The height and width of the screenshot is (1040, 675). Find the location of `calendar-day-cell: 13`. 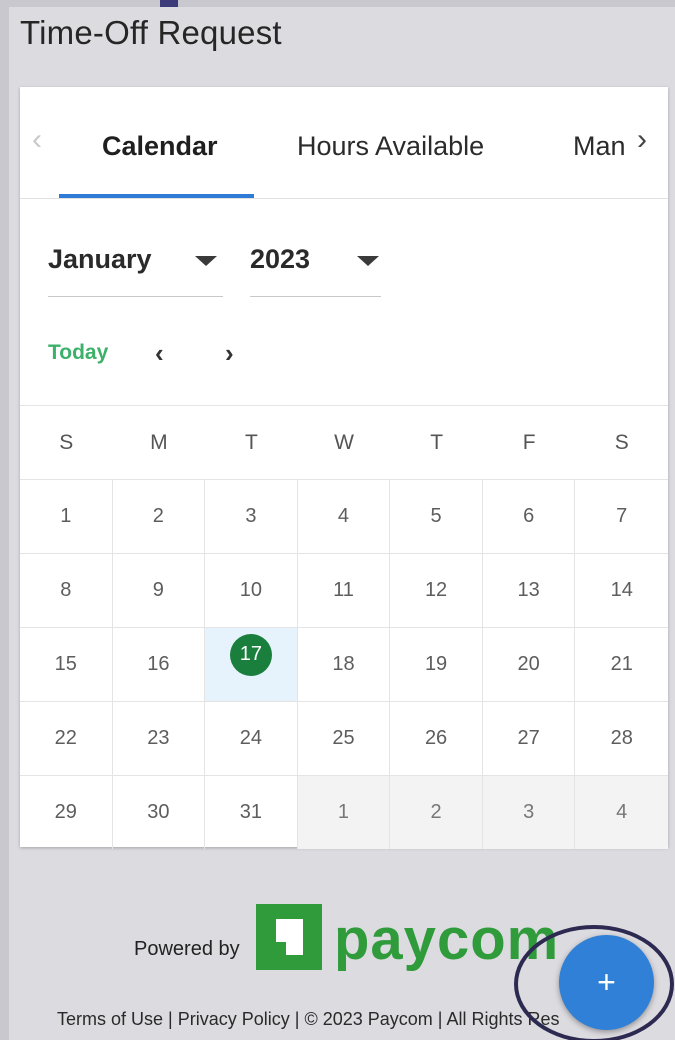

calendar-day-cell: 13 is located at coordinates (529, 590).